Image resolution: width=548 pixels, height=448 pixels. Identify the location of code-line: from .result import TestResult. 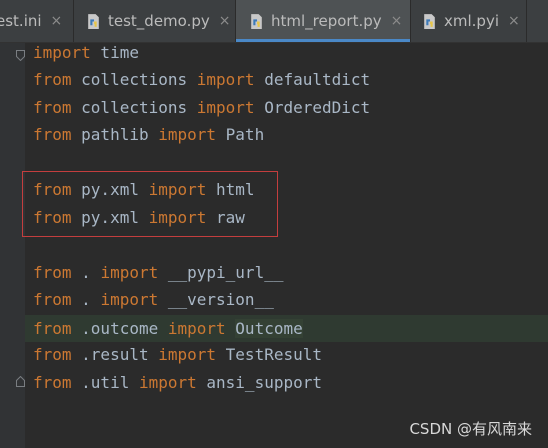
(177, 354).